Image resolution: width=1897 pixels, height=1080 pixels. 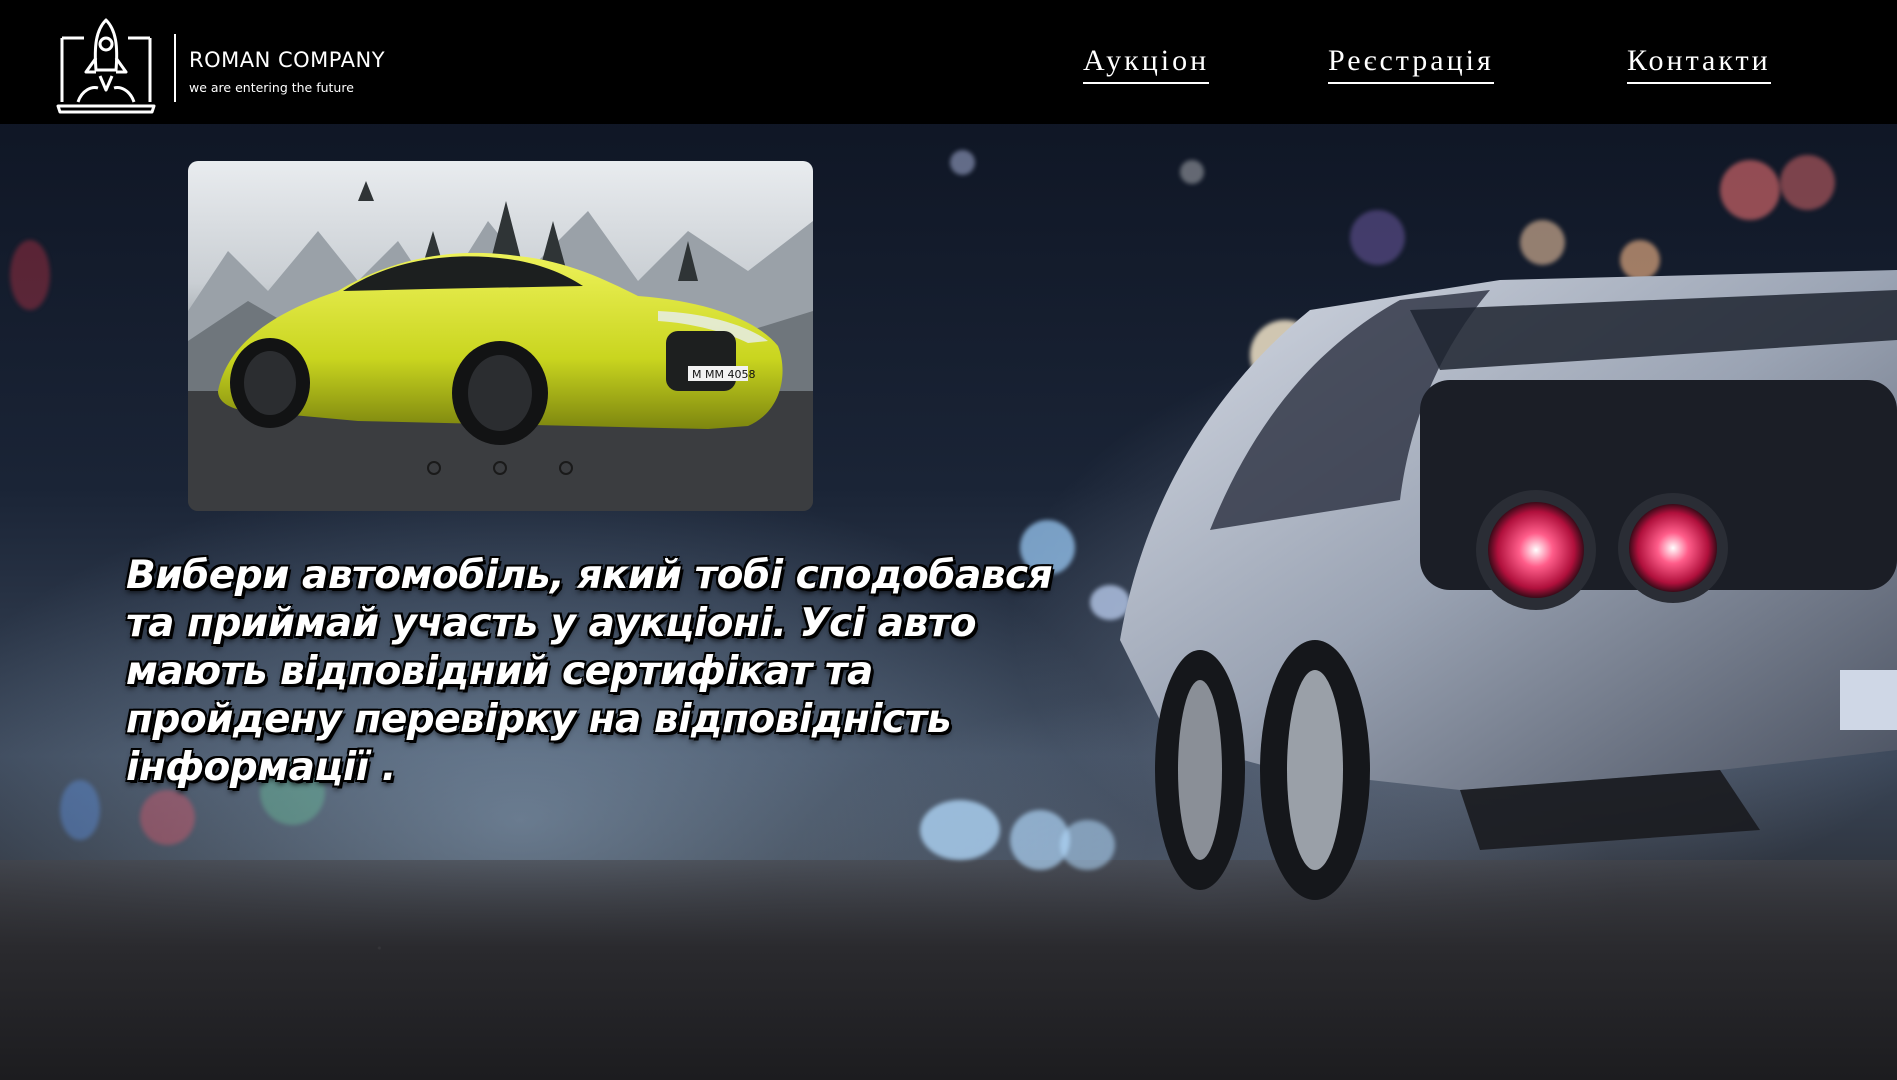 I want to click on nav-link-auction: Аукціон, so click(x=1146, y=64).